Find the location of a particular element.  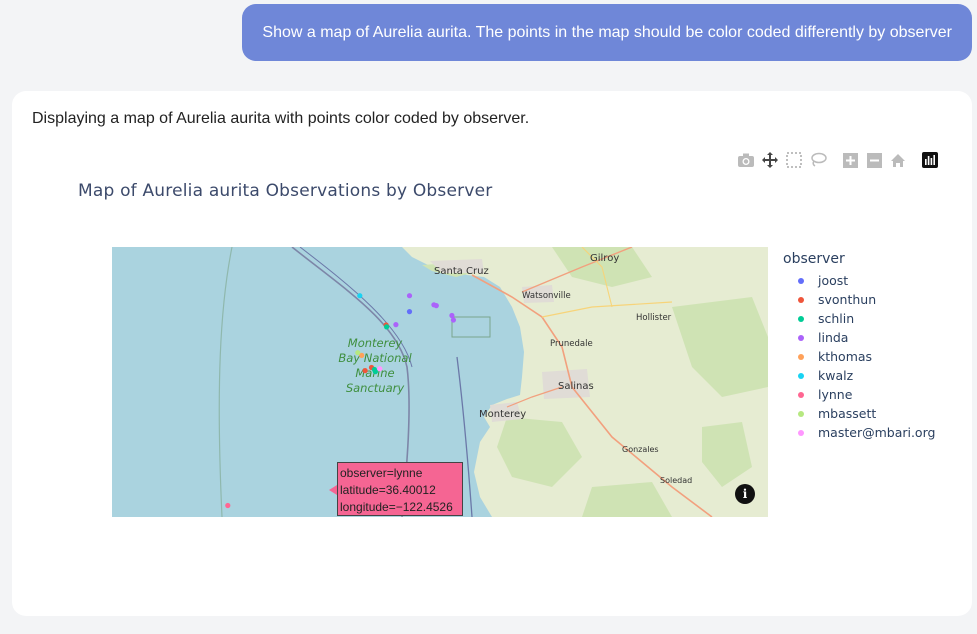

plotly-logo-icon is located at coordinates (930, 160).